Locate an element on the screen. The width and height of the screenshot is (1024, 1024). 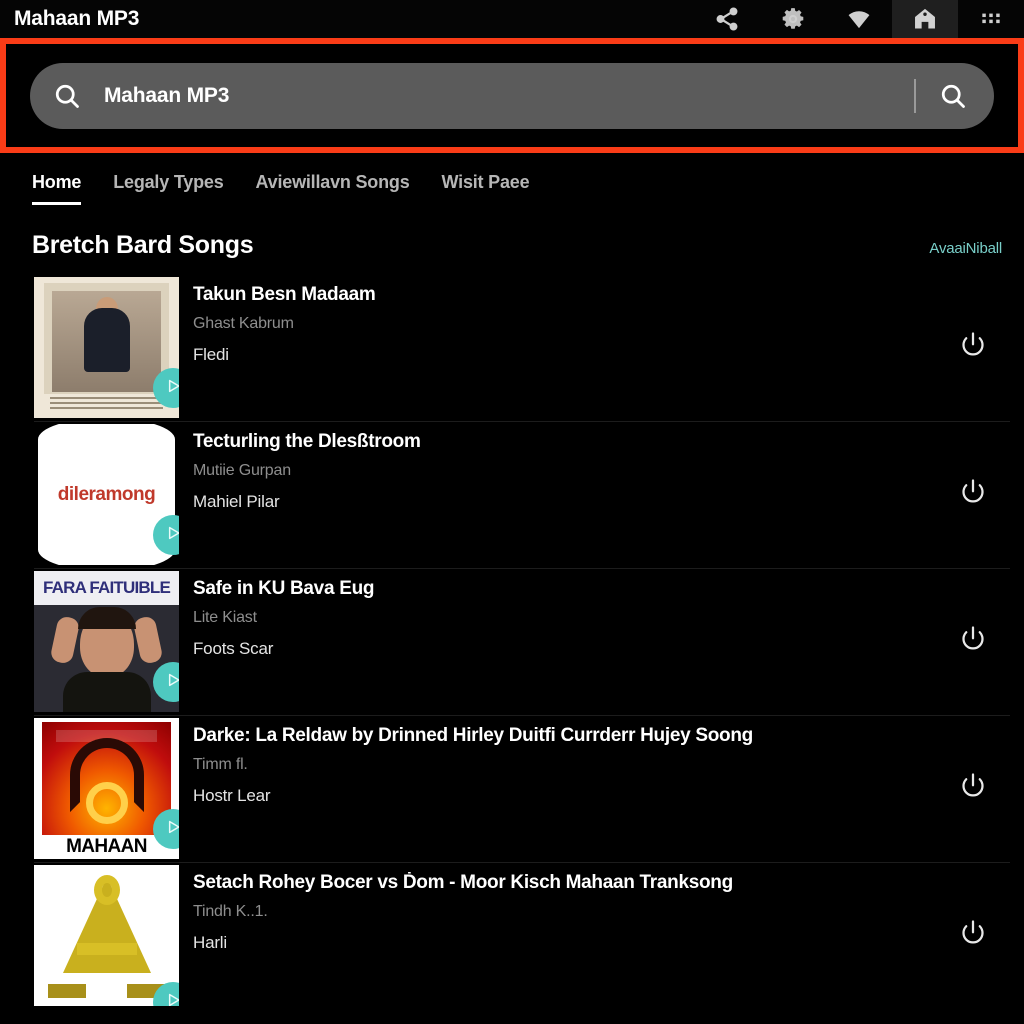
wifi-button is located at coordinates (859, 19).